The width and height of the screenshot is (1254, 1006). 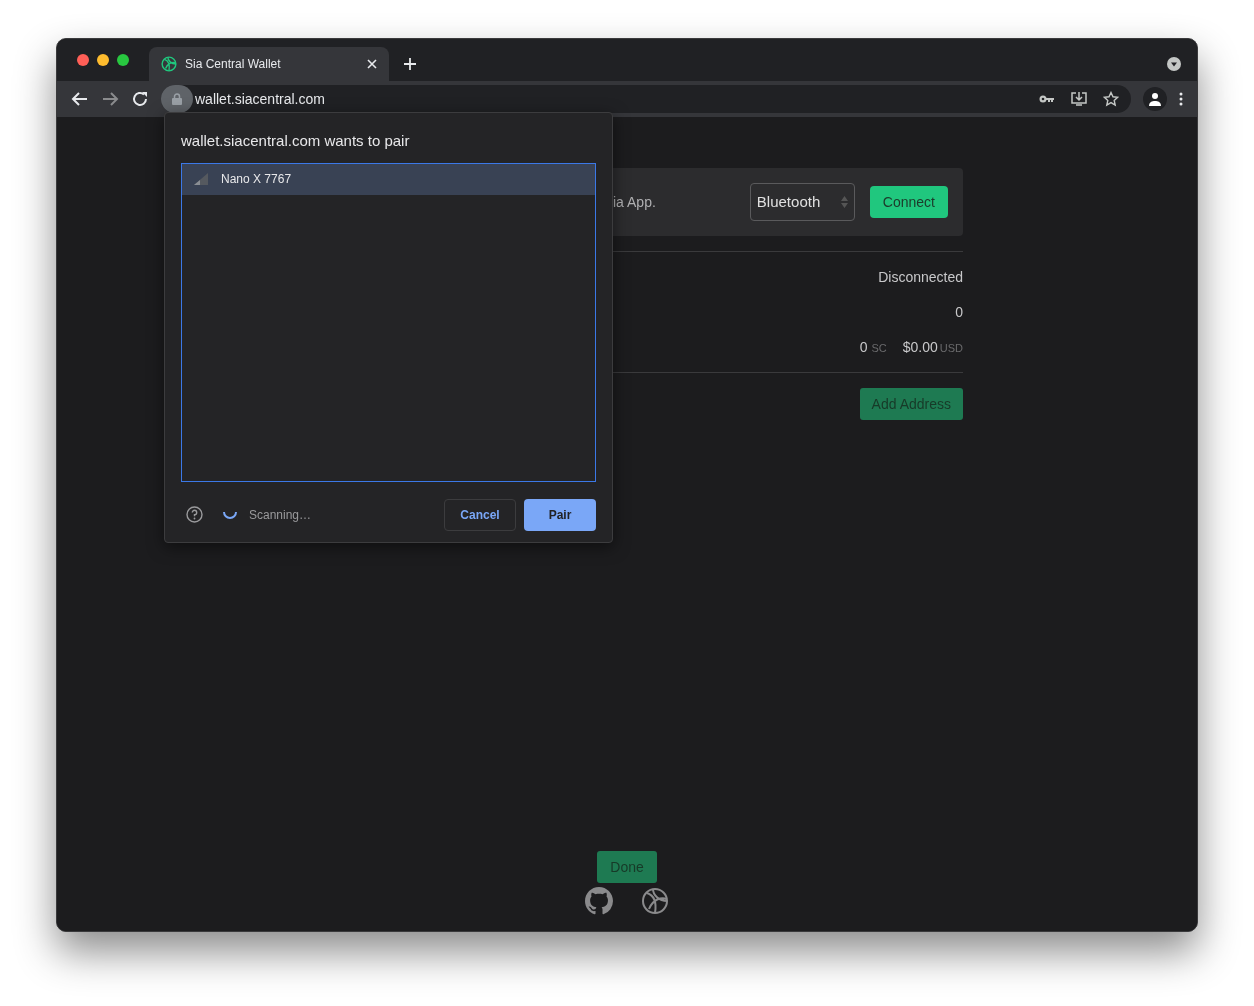 I want to click on tab-search-icon, so click(x=1174, y=64).